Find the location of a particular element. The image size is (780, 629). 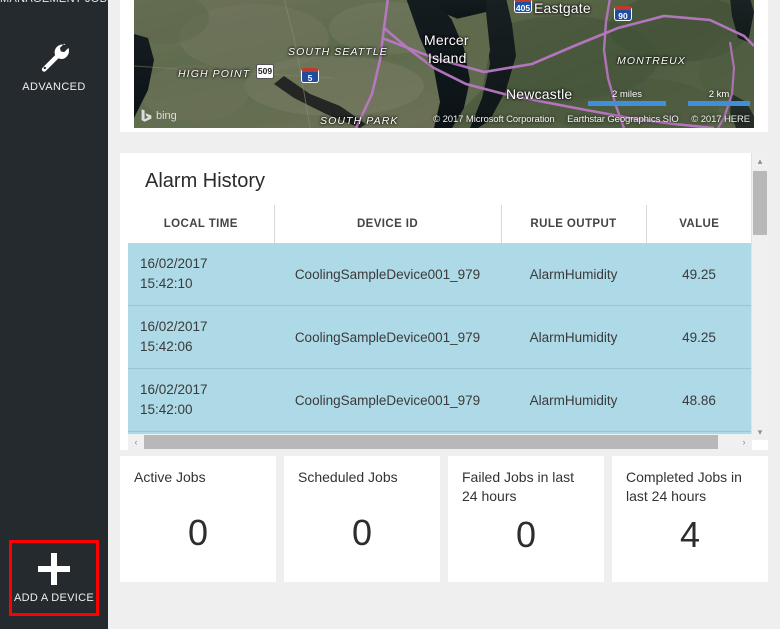

wrench-icon is located at coordinates (54, 57).